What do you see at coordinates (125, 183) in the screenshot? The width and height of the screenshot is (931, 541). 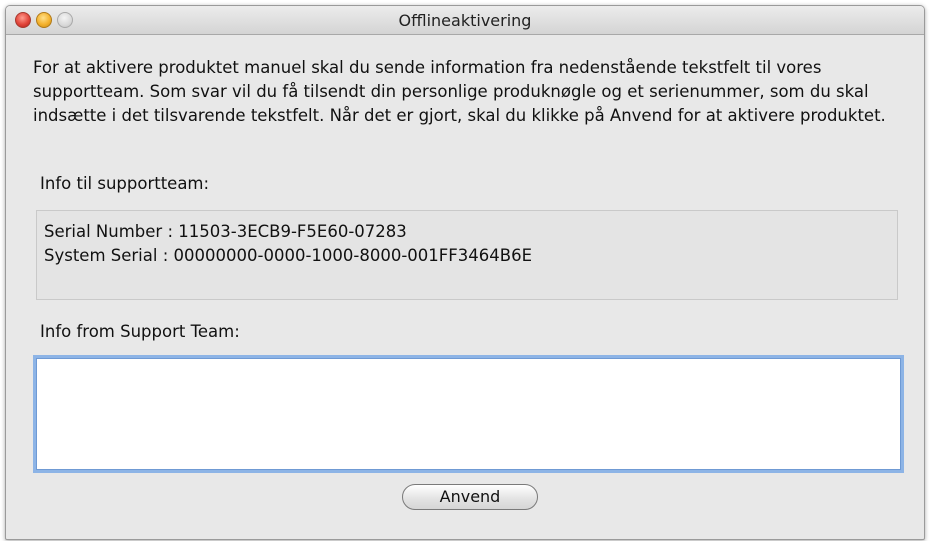 I see `info-to-support-label: Info til supportteam:` at bounding box center [125, 183].